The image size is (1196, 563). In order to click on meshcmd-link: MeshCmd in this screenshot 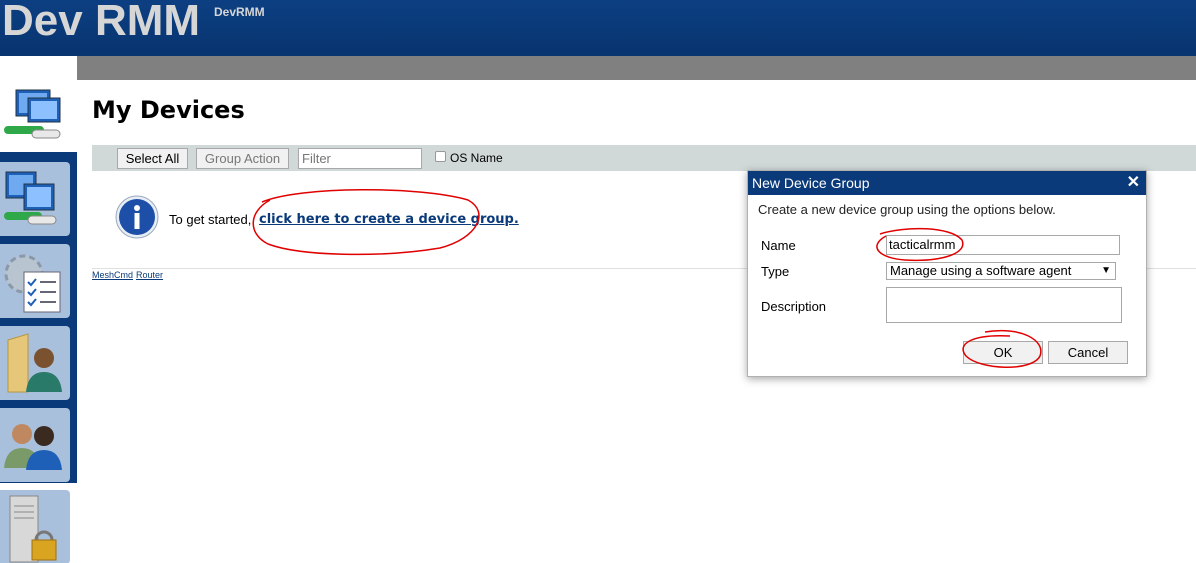, I will do `click(112, 275)`.